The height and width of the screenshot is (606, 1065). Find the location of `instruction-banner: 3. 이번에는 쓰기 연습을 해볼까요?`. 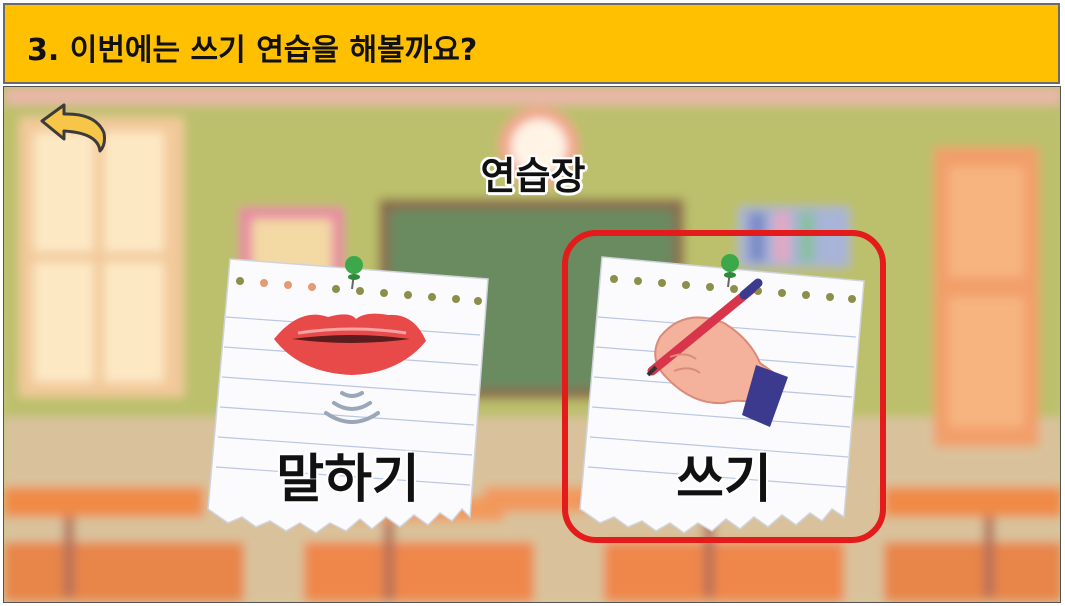

instruction-banner: 3. 이번에는 쓰기 연습을 해볼까요? is located at coordinates (531, 43).